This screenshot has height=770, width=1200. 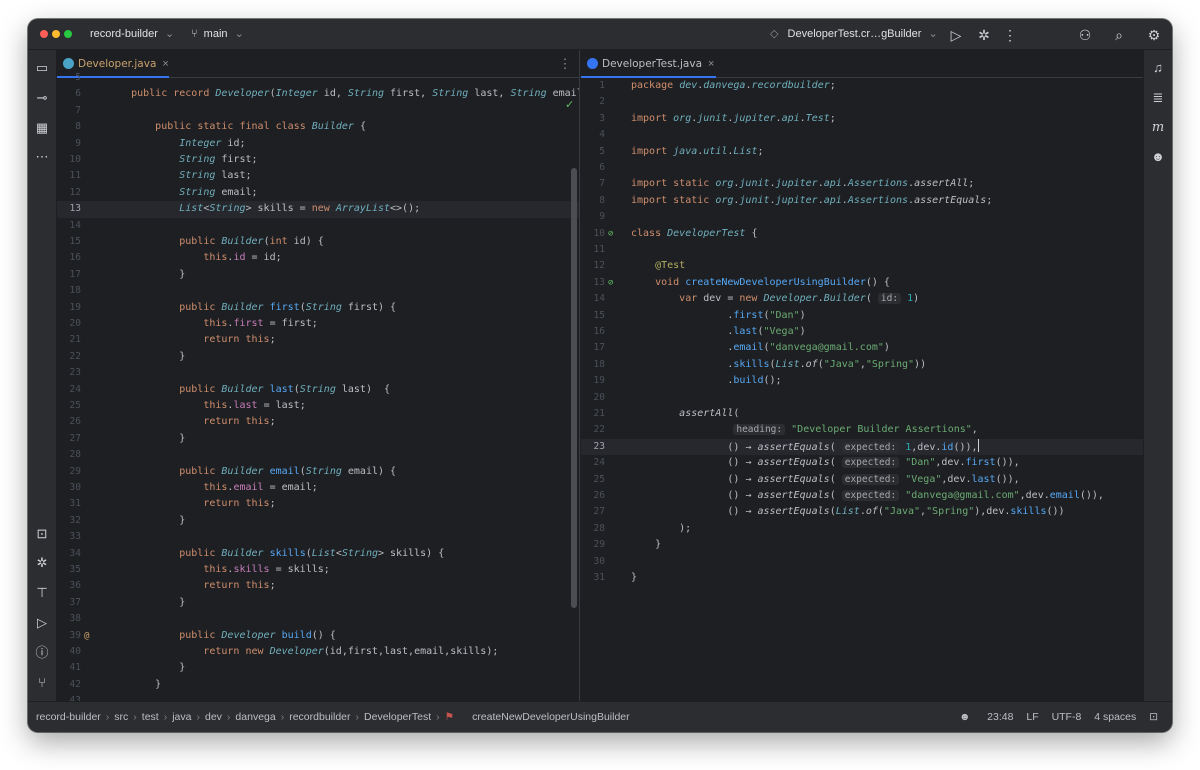 I want to click on code-line: 3 import org.junit.jupiter.api.Test;, so click(x=862, y=119).